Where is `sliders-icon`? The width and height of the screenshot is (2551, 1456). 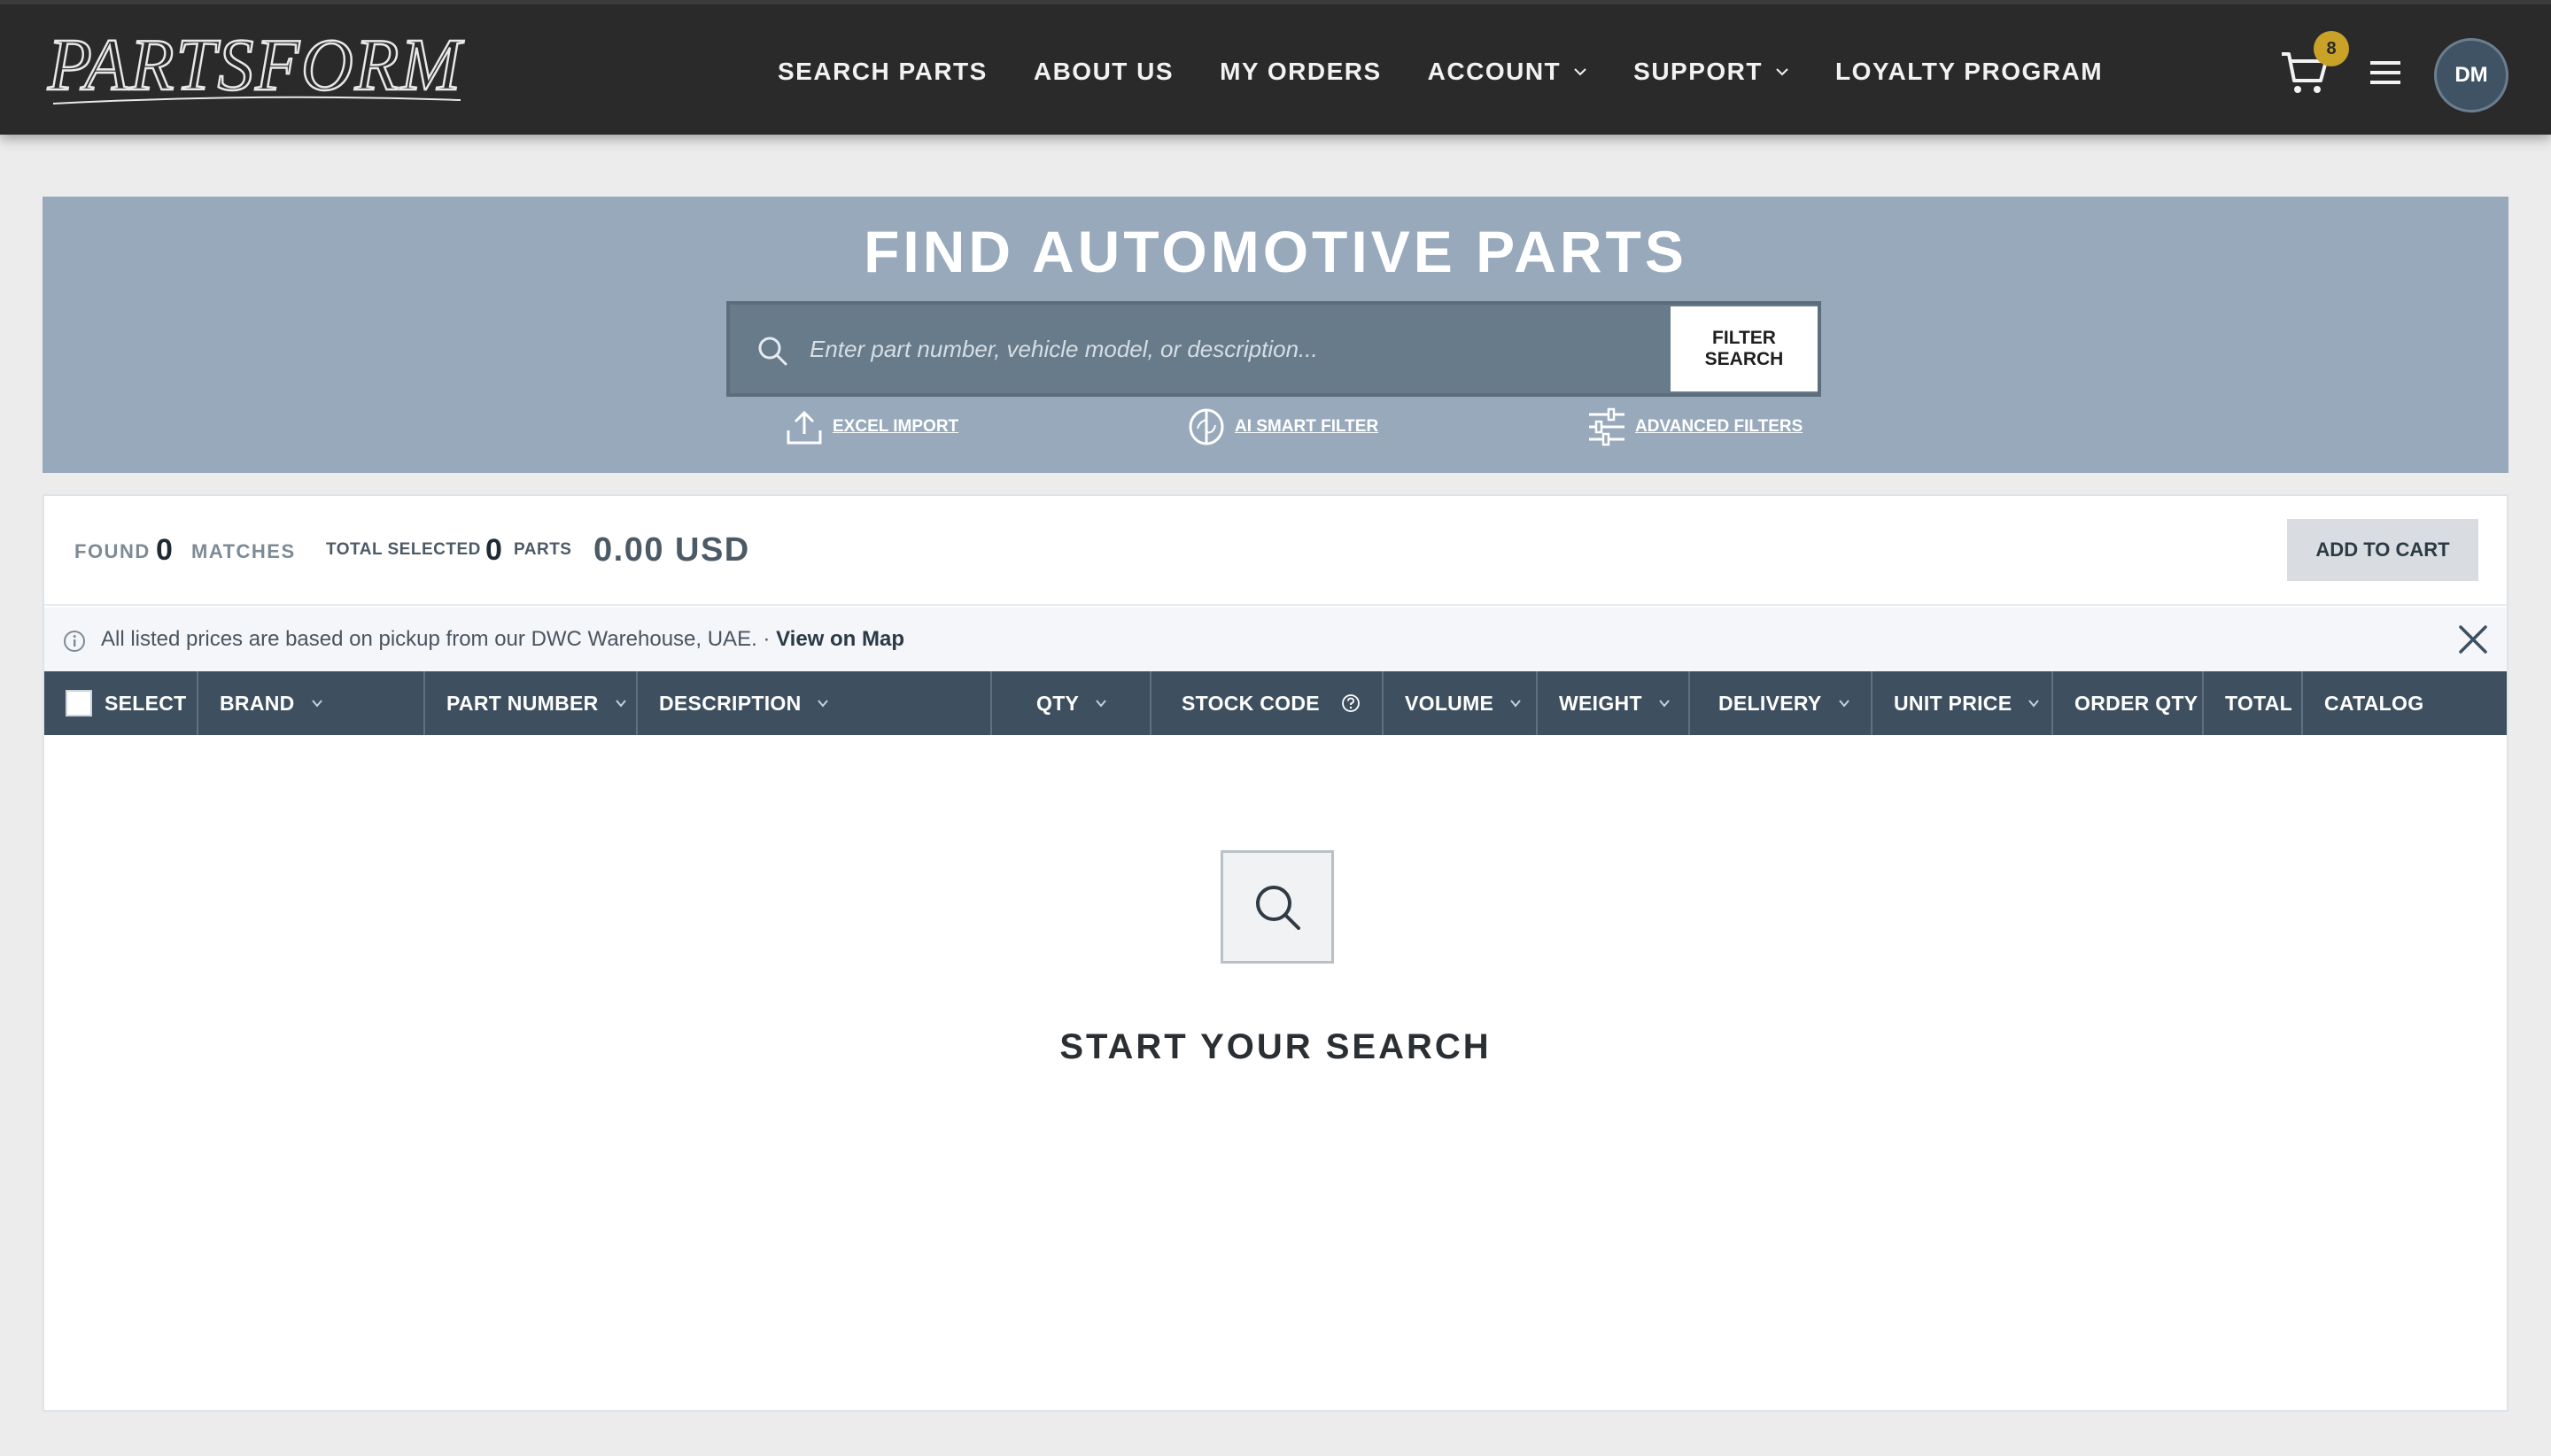
sliders-icon is located at coordinates (1606, 426).